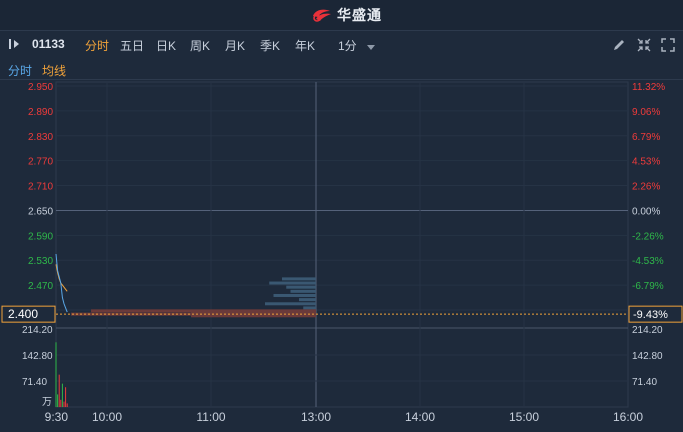 The height and width of the screenshot is (432, 683). What do you see at coordinates (644, 45) in the screenshot?
I see `shrink-icon` at bounding box center [644, 45].